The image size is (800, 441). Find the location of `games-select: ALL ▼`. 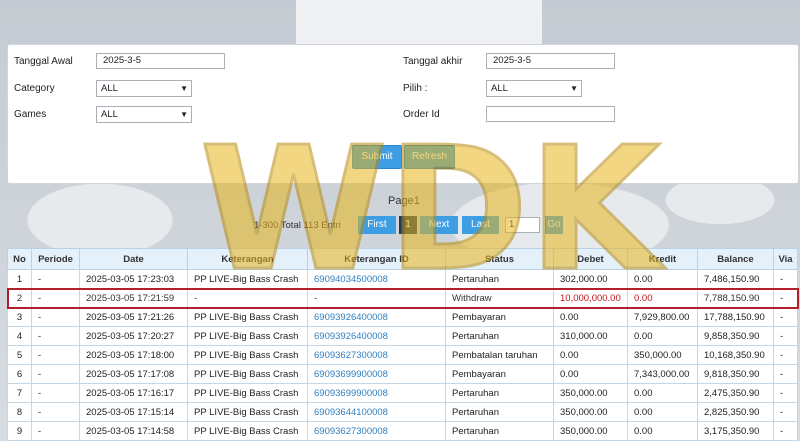

games-select: ALL ▼ is located at coordinates (144, 114).